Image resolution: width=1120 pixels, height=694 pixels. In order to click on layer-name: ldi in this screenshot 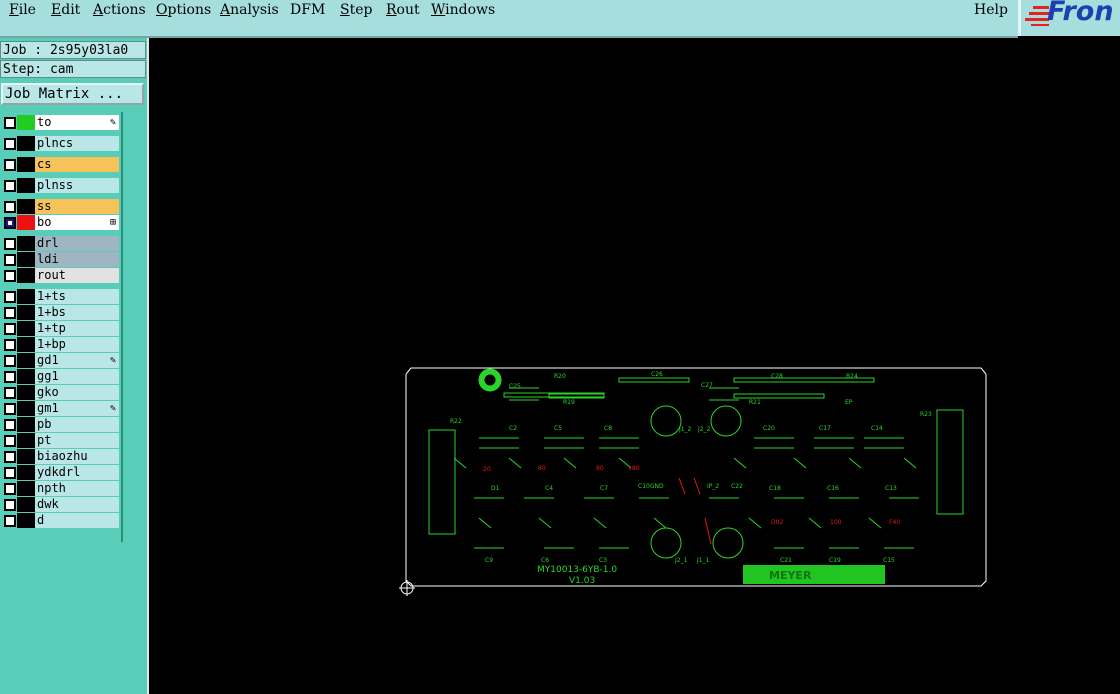, I will do `click(77, 259)`.